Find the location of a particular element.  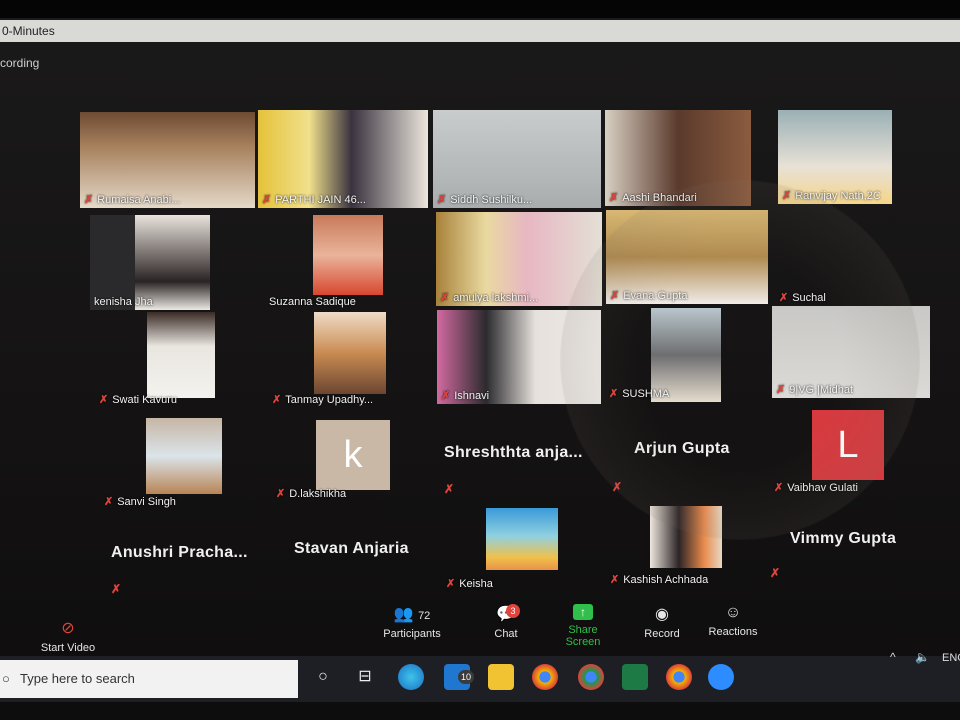

language-indicator: ENG is located at coordinates (951, 658).